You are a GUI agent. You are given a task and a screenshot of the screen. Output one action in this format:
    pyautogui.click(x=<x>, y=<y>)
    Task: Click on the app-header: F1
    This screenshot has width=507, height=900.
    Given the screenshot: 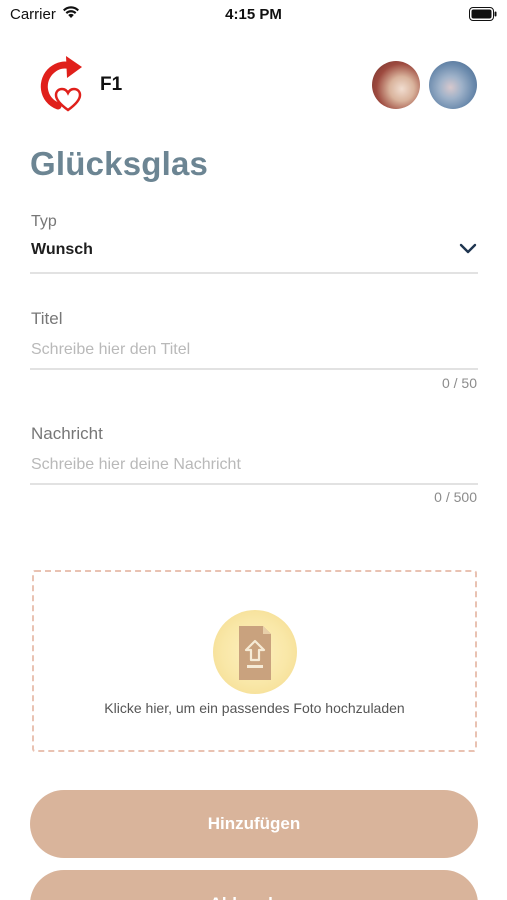 What is the action you would take?
    pyautogui.click(x=253, y=84)
    